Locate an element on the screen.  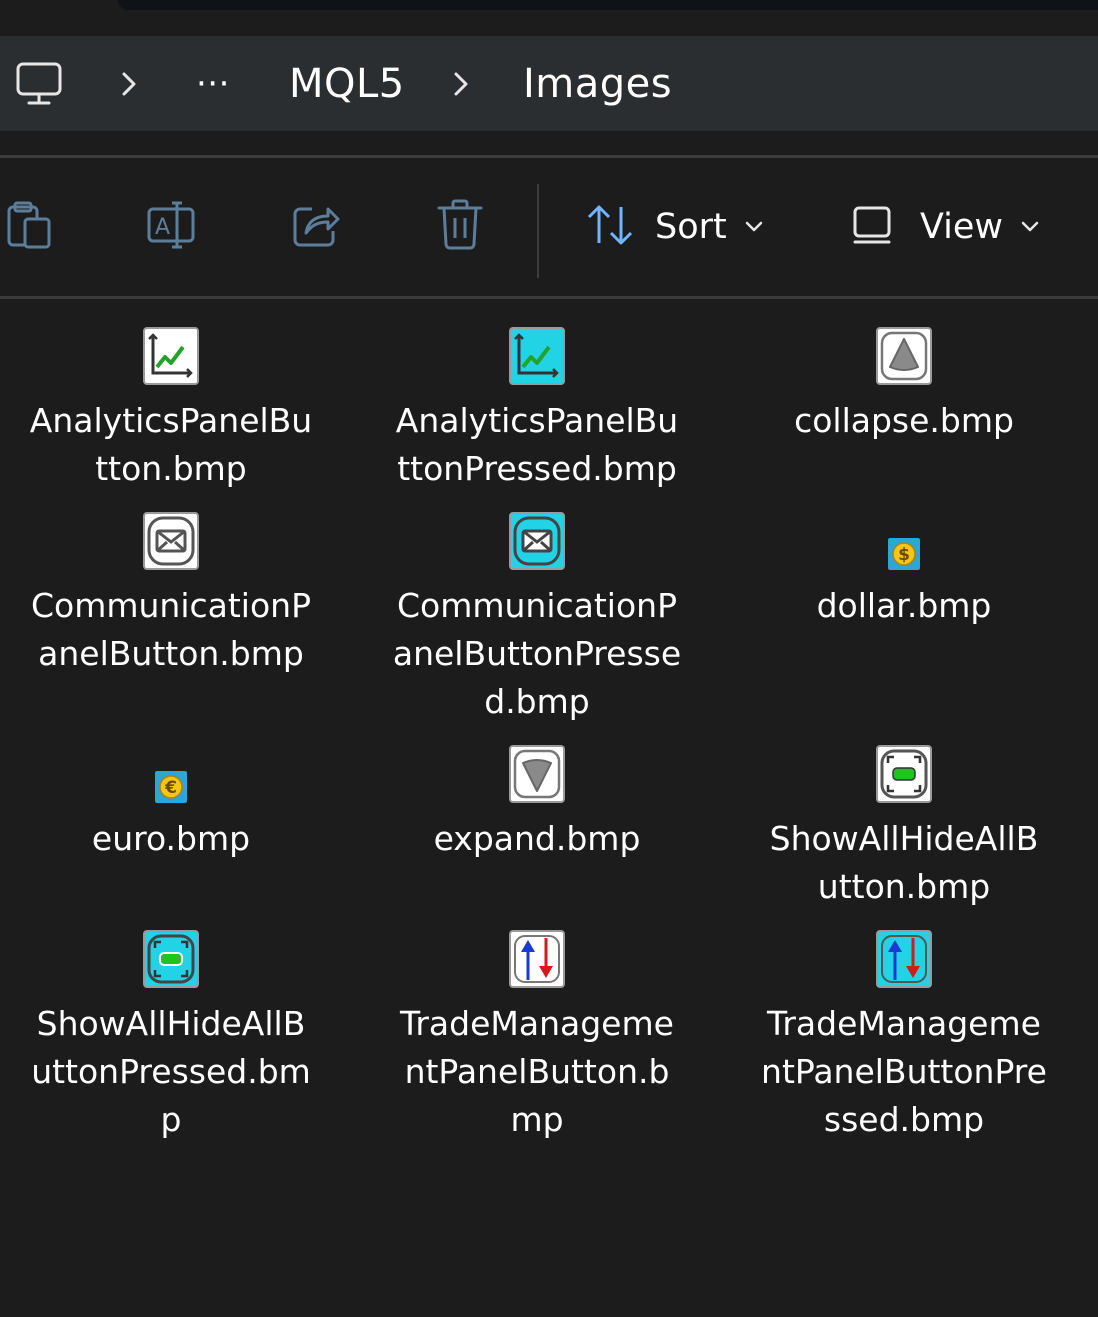
file-item: ShowAllHideAllB utton.bmp is located at coordinates (904, 835).